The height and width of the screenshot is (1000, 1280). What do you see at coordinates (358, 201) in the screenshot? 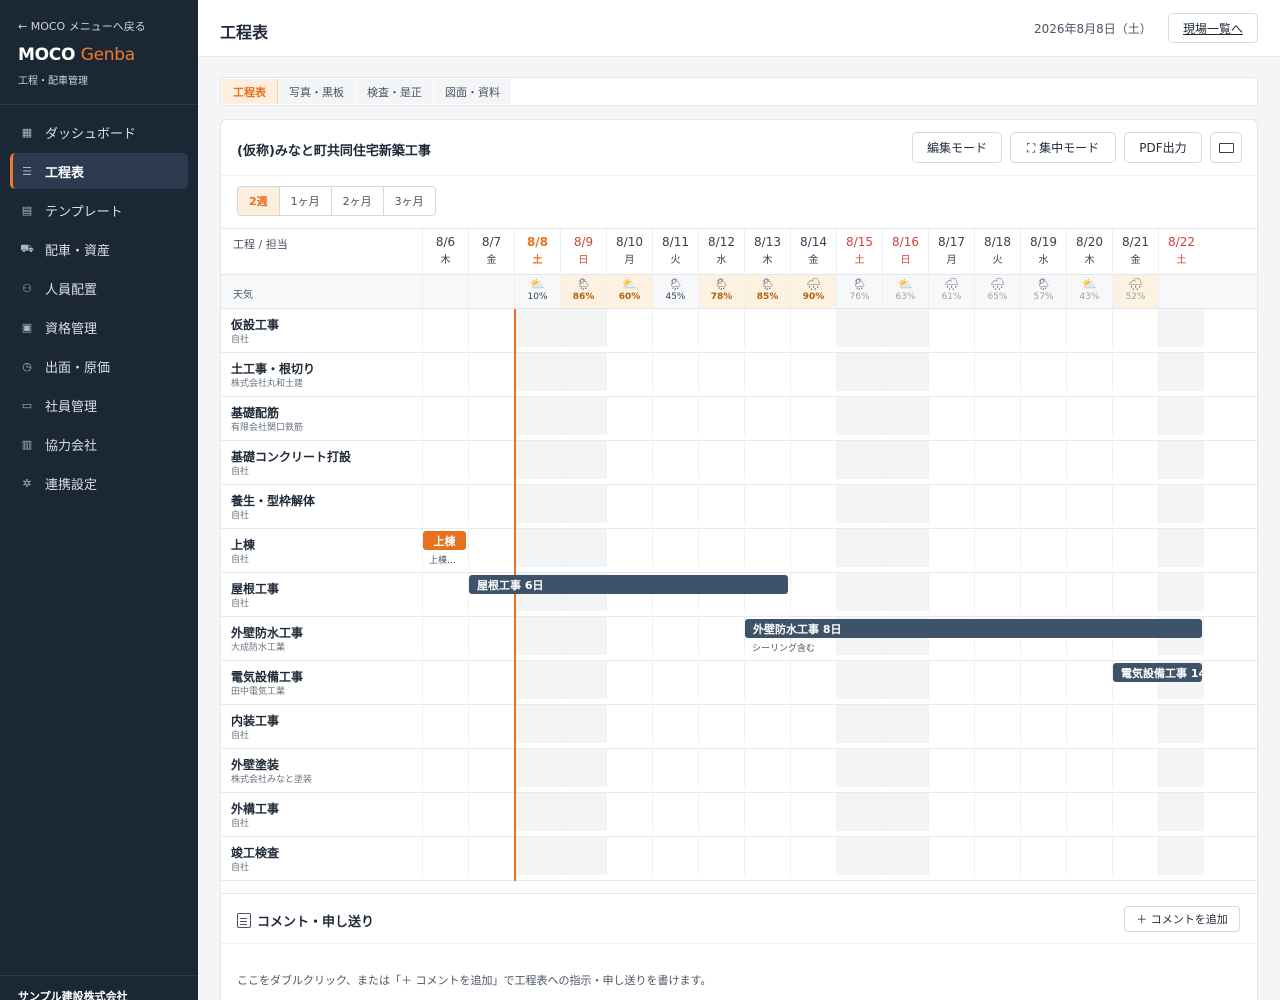
I see `range-option-2: 2ヶ月` at bounding box center [358, 201].